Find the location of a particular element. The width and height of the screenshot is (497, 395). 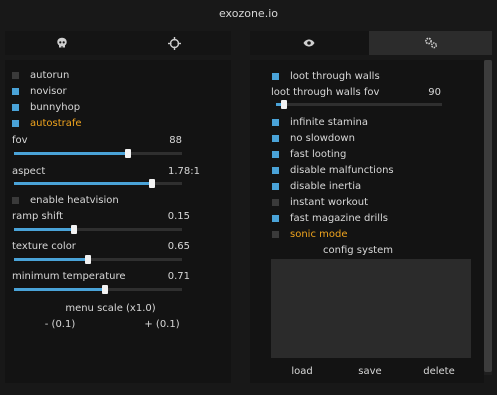

tab-esp is located at coordinates (309, 43).